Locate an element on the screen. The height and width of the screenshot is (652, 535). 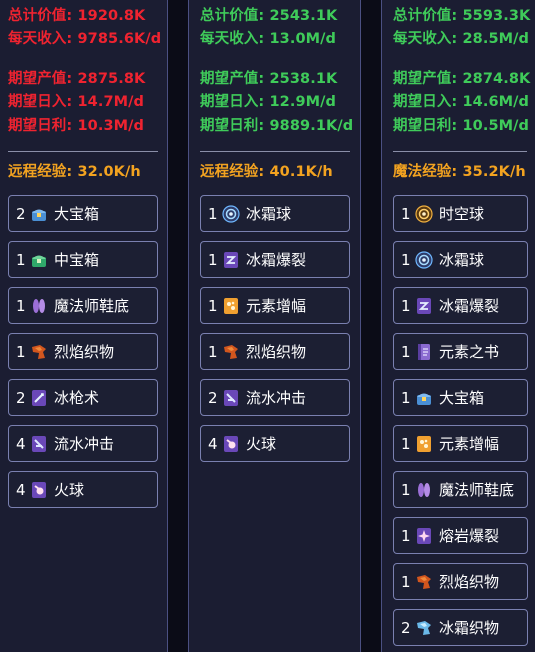
stat-daily-income: 每天收入: 9785.6K/d is located at coordinates (85, 39).